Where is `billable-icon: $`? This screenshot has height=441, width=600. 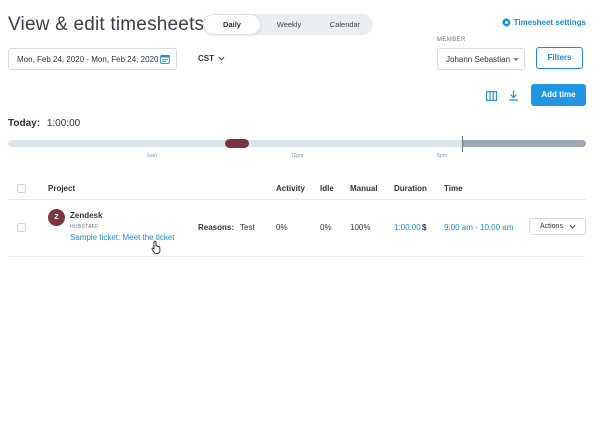 billable-icon: $ is located at coordinates (424, 227).